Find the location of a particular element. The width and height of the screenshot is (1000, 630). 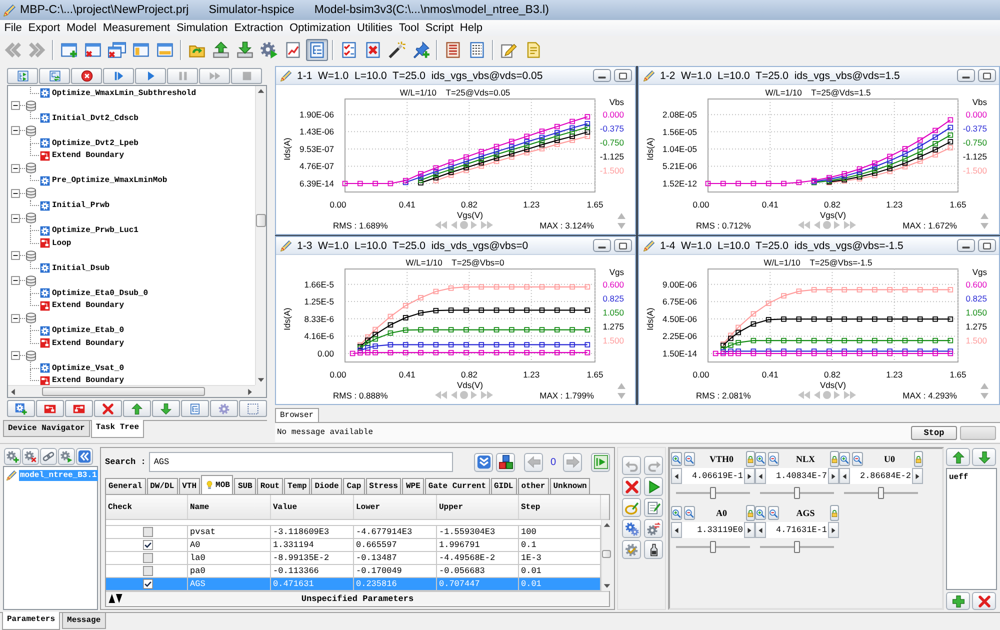

chart-subtitle: W/L=1/10 T=25@Vbs=-1.5 is located at coordinates (818, 263).